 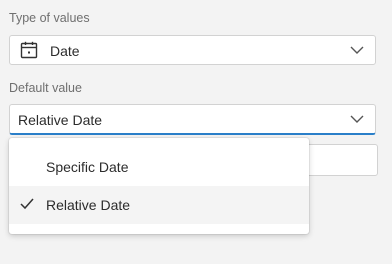 What do you see at coordinates (87, 167) in the screenshot?
I see `option-label: Specific Date` at bounding box center [87, 167].